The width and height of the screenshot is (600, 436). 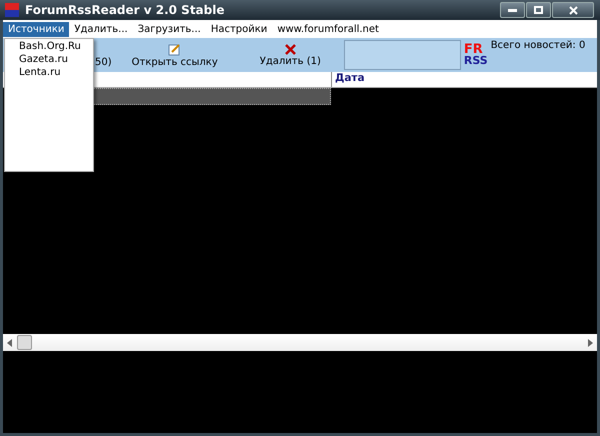 I want to click on open-link-button: Открыть ссылку, so click(x=175, y=55).